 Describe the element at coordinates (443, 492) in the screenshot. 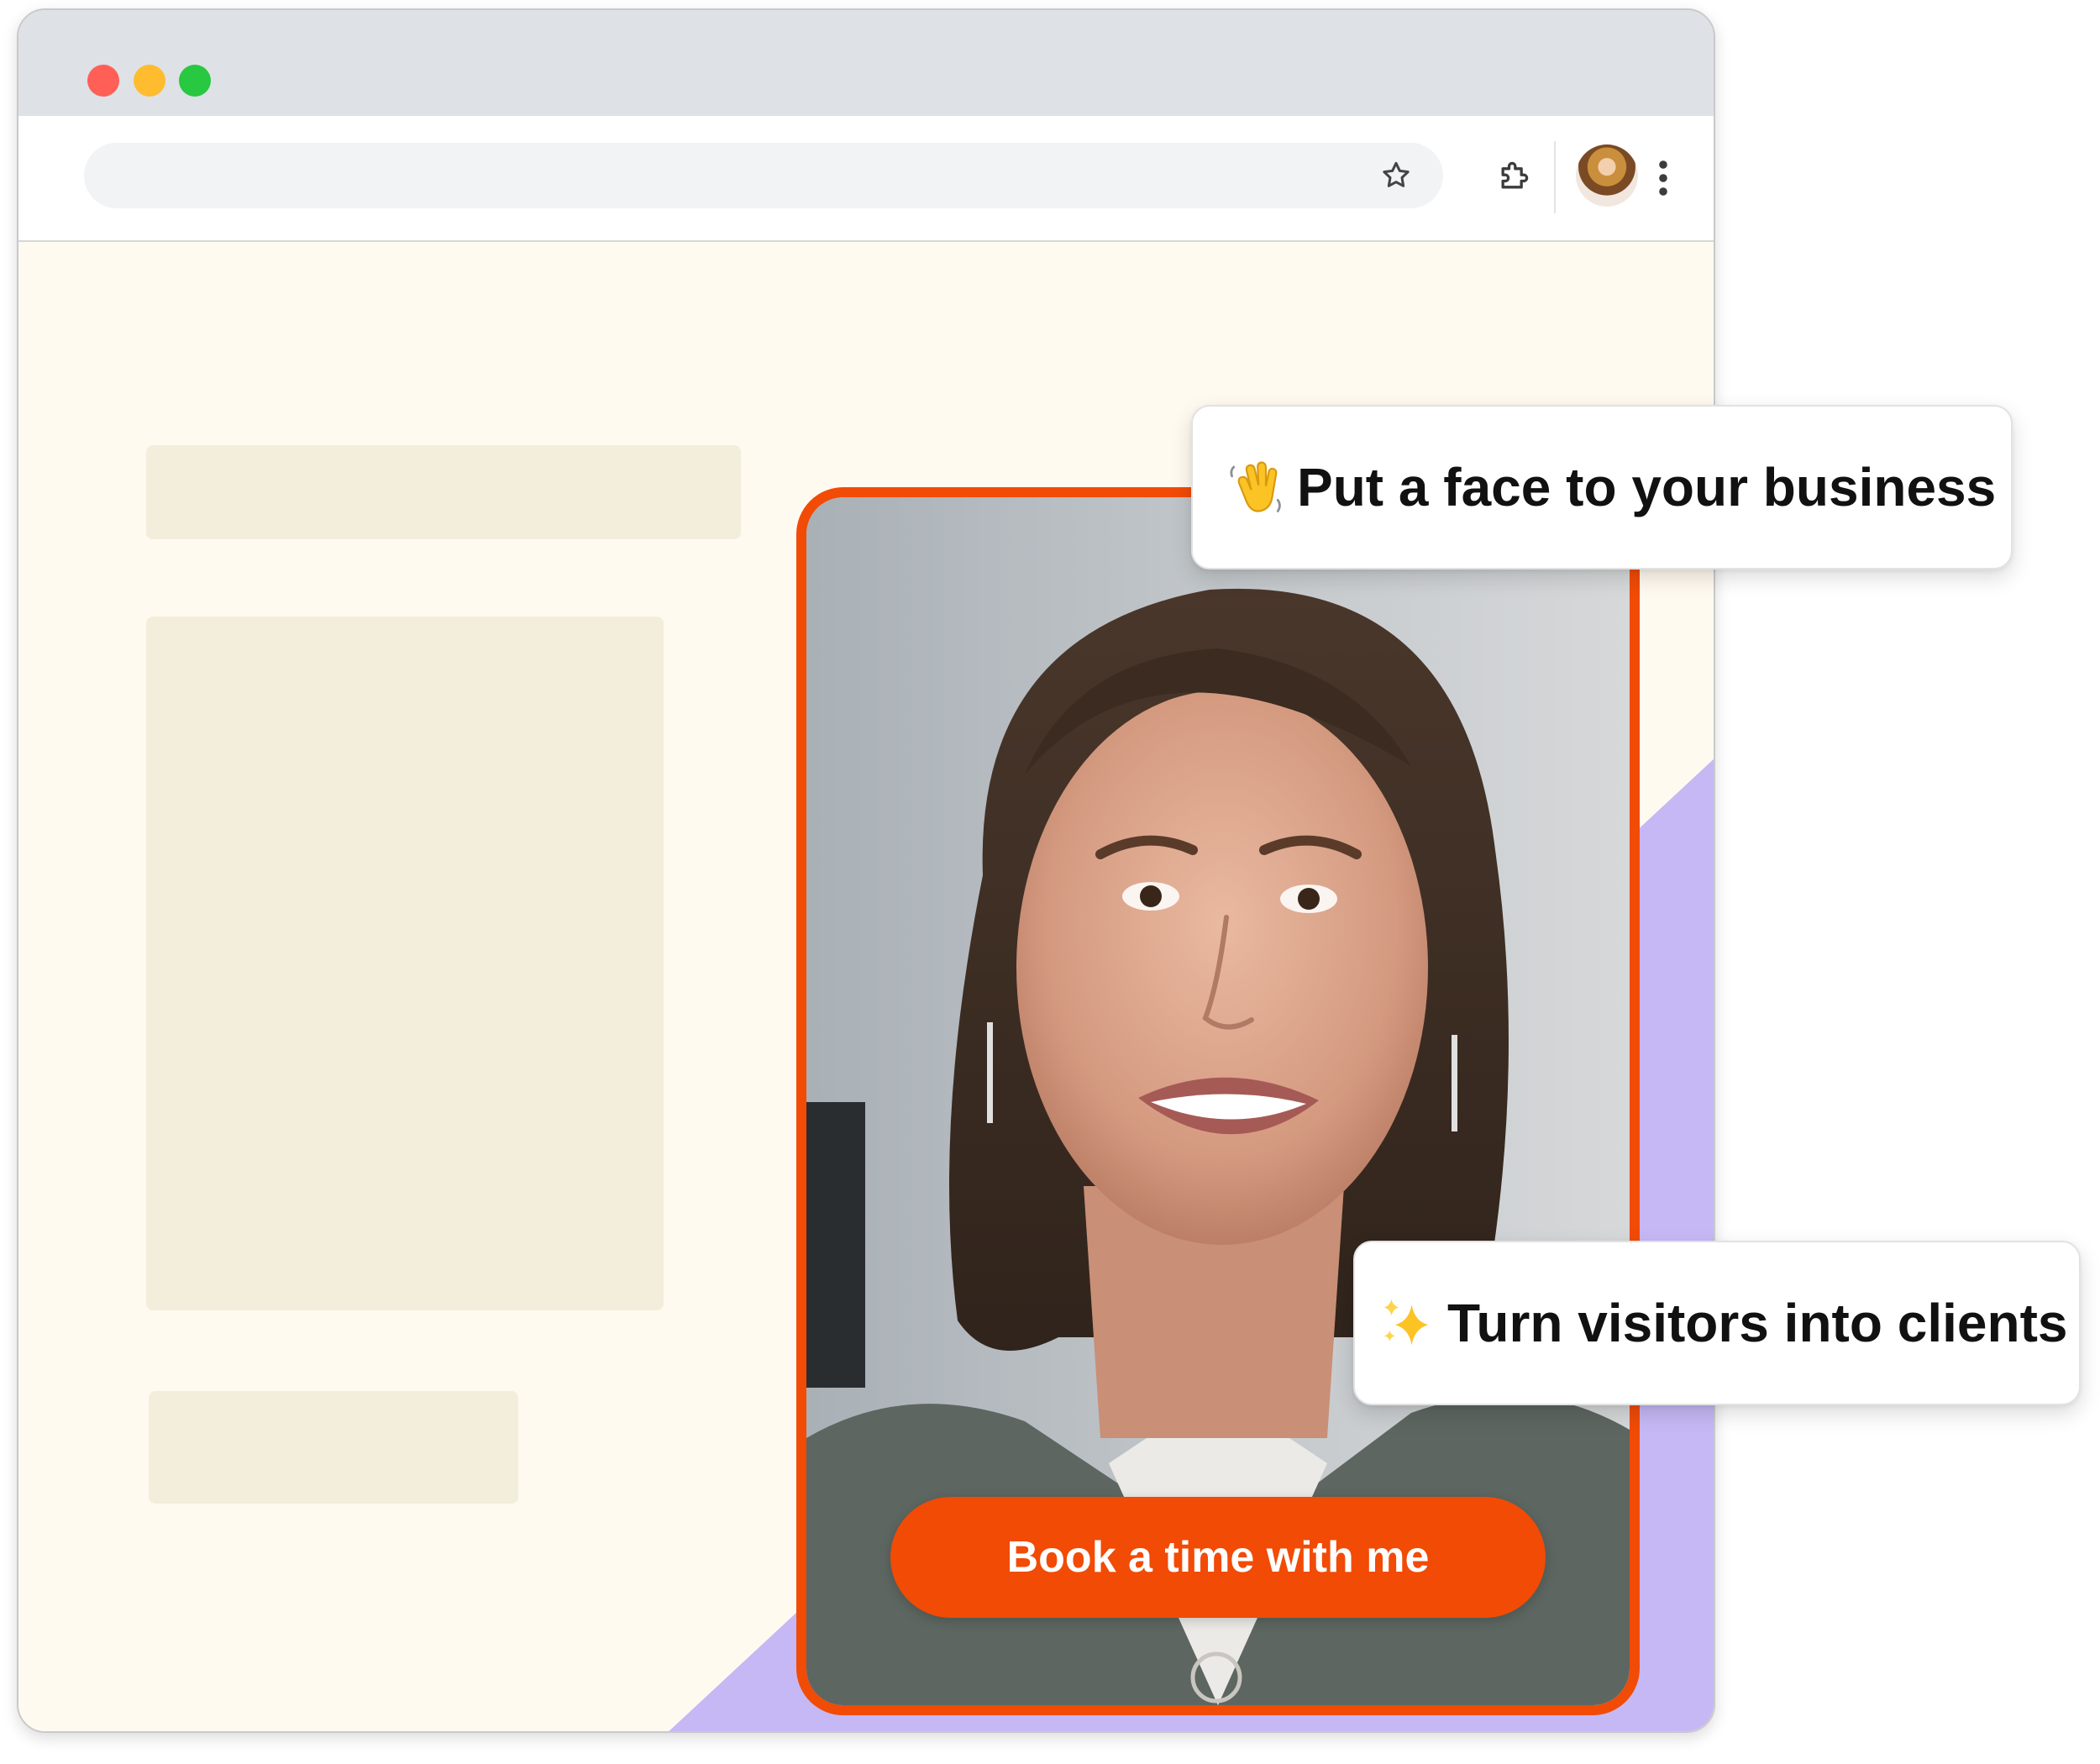

I see `placeholder-heading` at that location.